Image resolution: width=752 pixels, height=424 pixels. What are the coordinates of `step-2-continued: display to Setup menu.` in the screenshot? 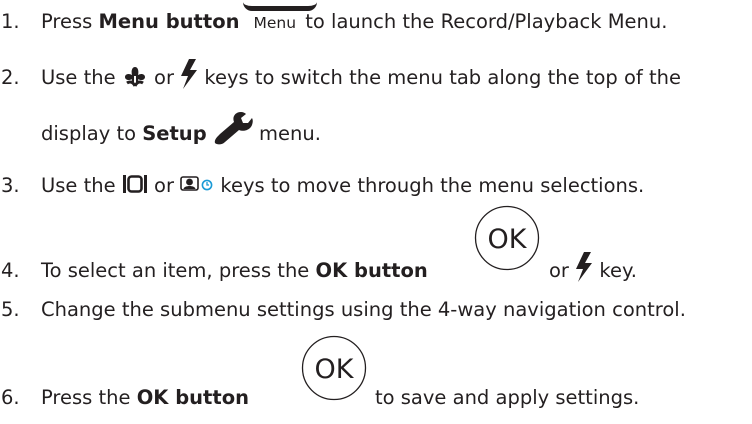 It's located at (181, 128).